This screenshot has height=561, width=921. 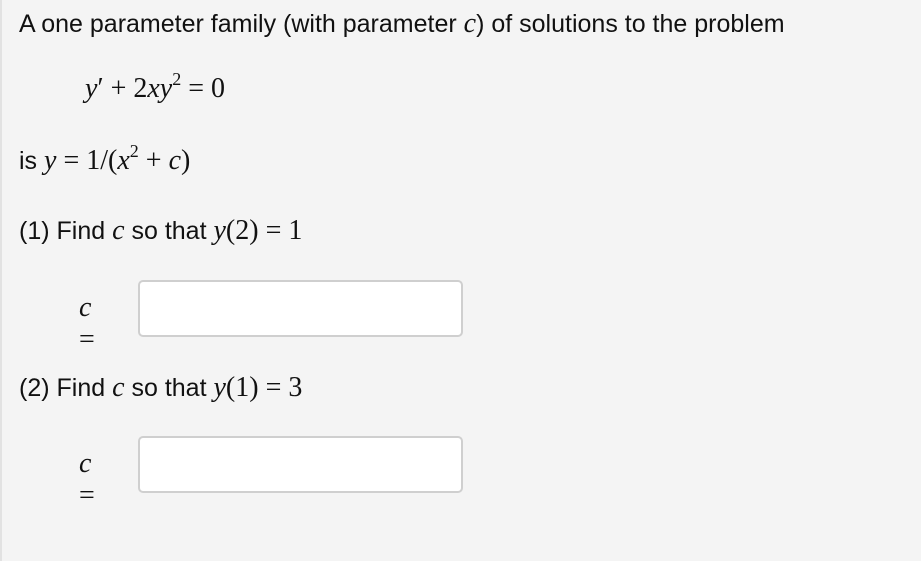 What do you see at coordinates (91, 88) in the screenshot?
I see `eq-y: y` at bounding box center [91, 88].